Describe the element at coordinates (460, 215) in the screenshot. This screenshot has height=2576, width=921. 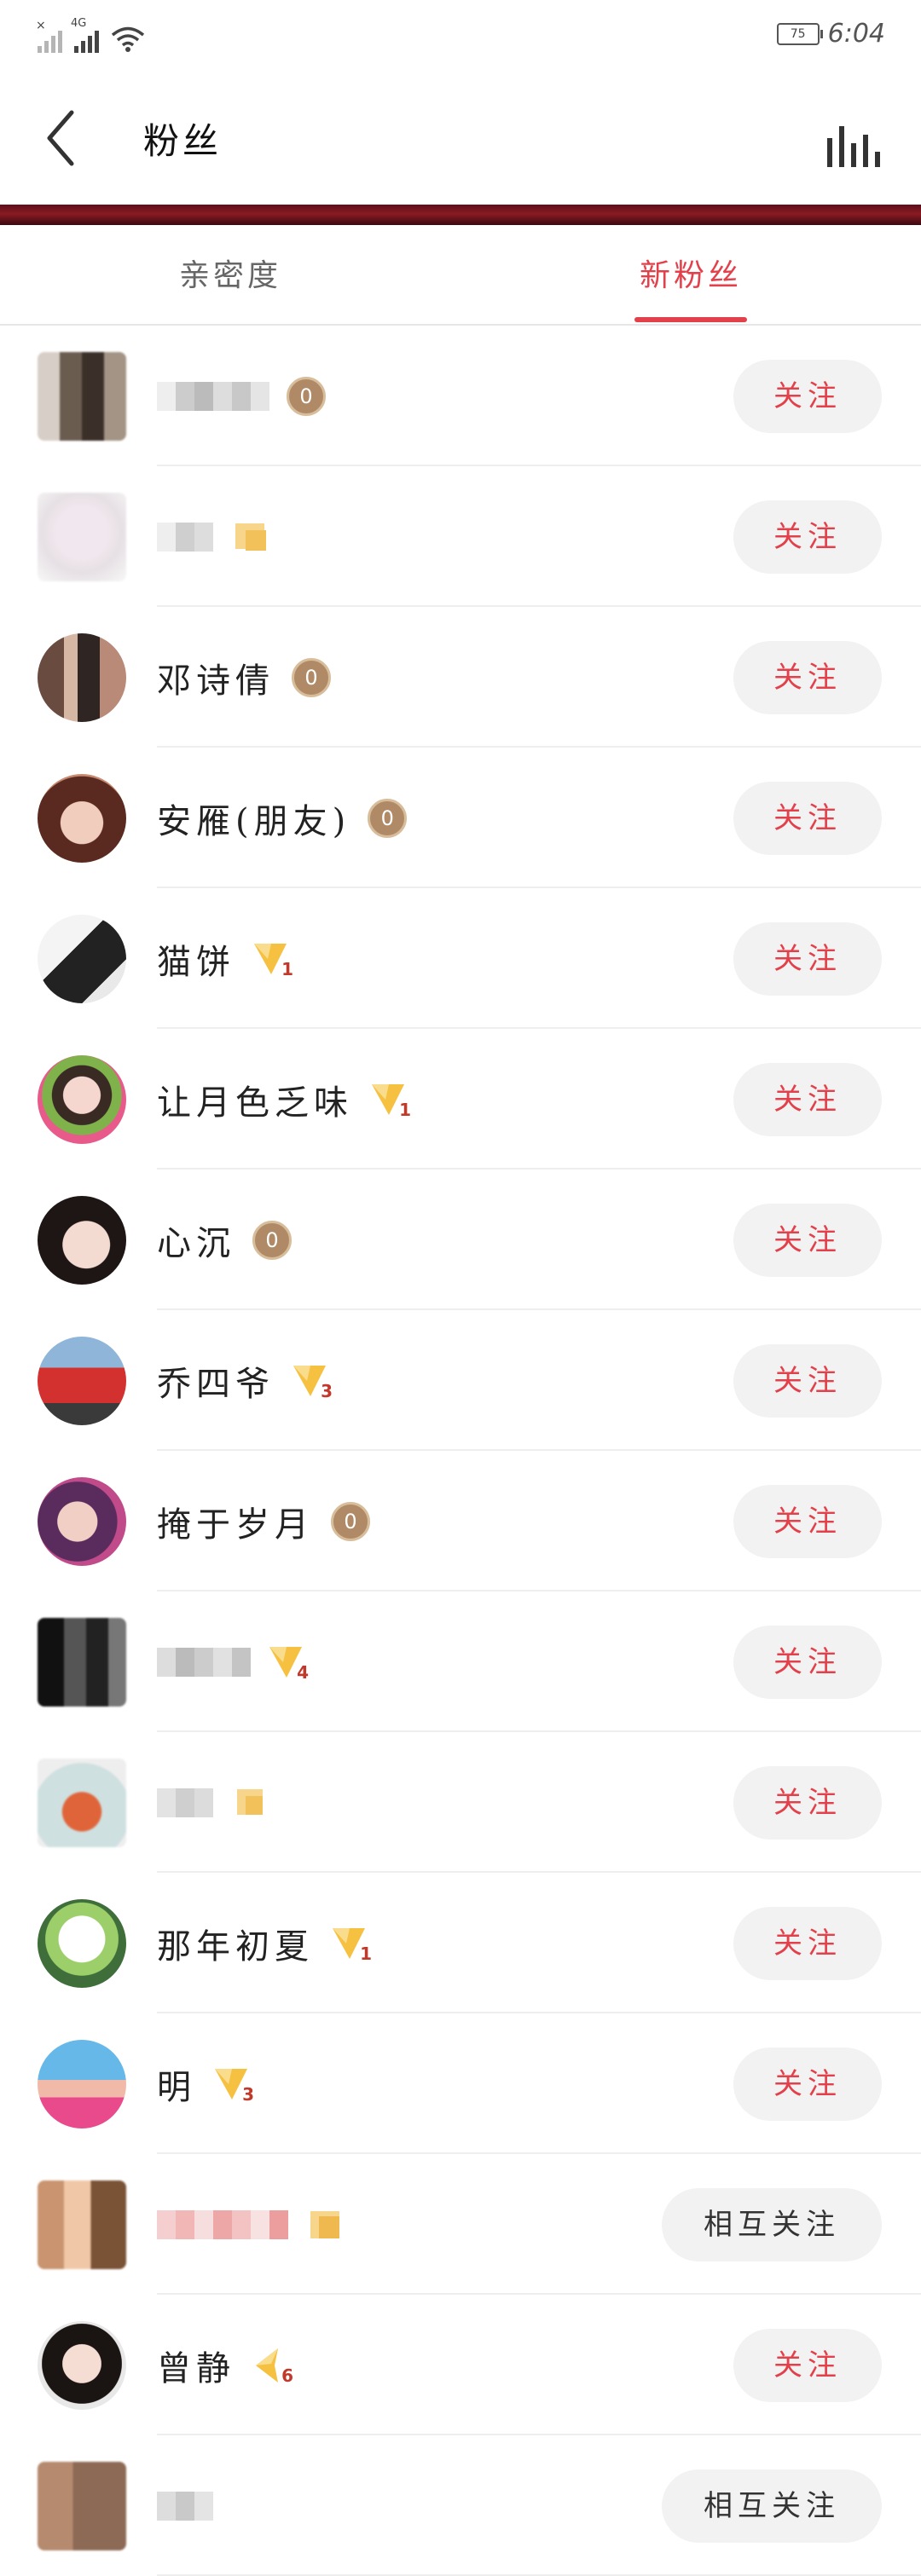
I see `header-divider-band` at that location.